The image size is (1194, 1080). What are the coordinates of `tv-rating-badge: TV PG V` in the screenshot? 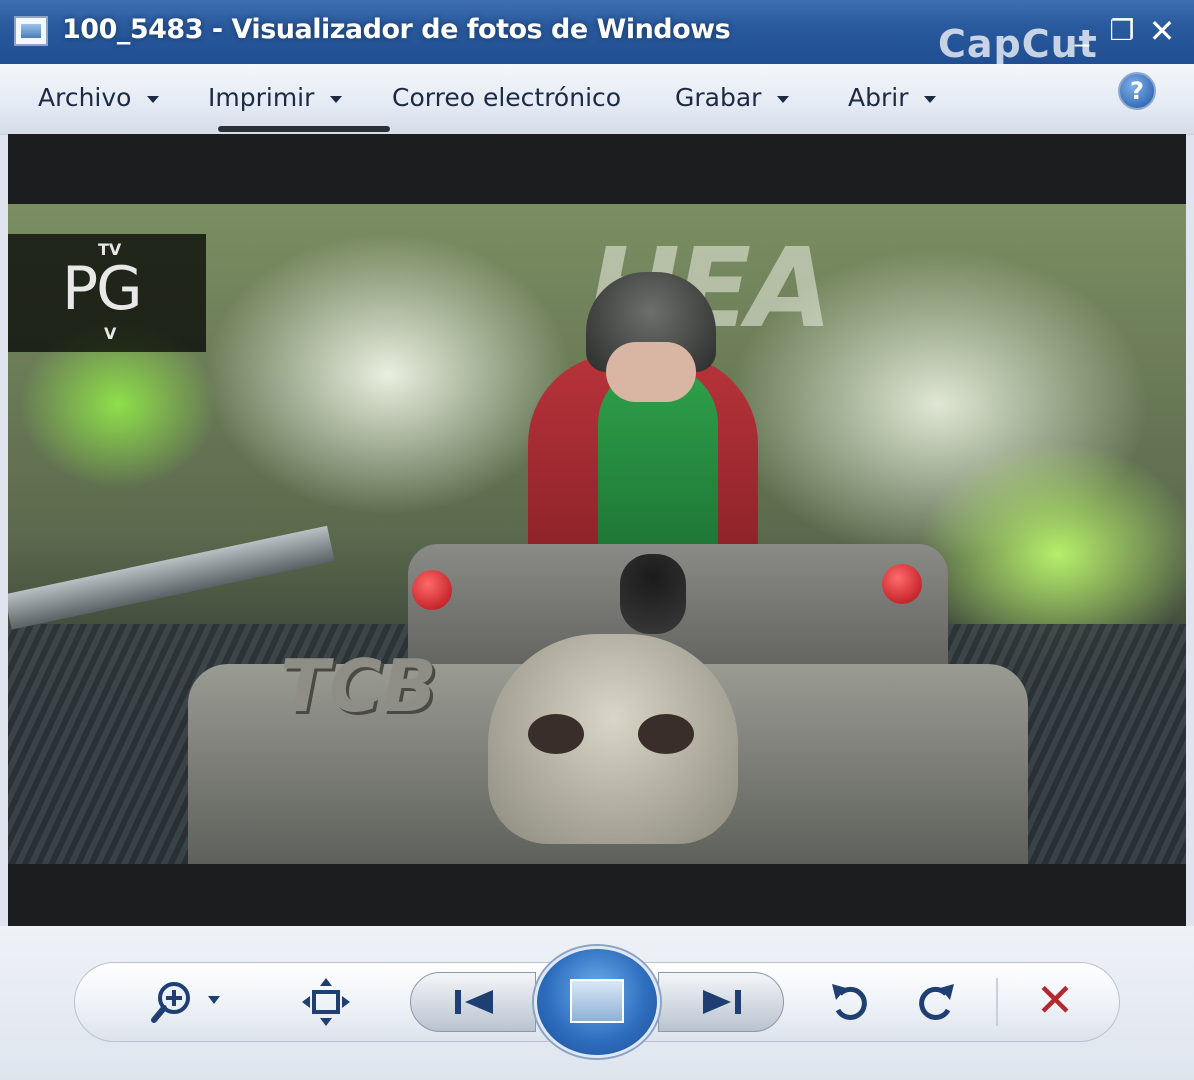 It's located at (107, 293).